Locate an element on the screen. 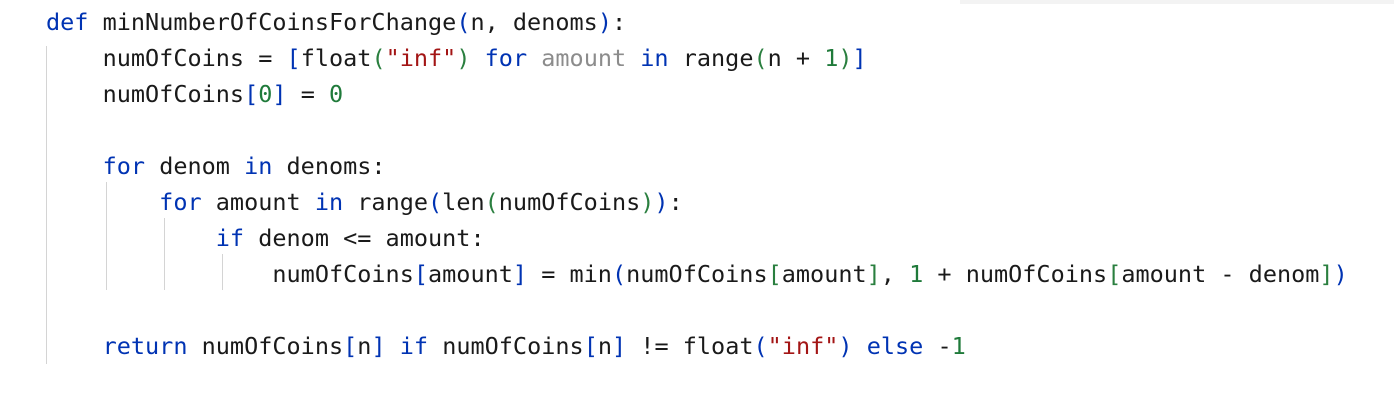 This screenshot has height=412, width=1394. code-token: def is located at coordinates (67, 22).